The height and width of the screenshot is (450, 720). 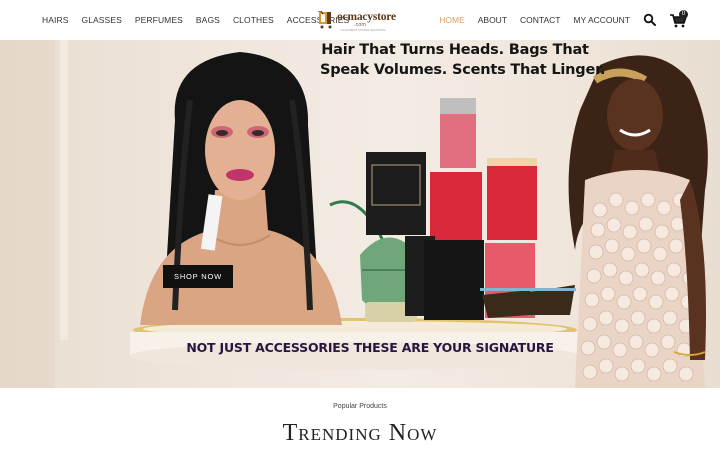 I want to click on cart-logo-icon, so click(x=325, y=20).